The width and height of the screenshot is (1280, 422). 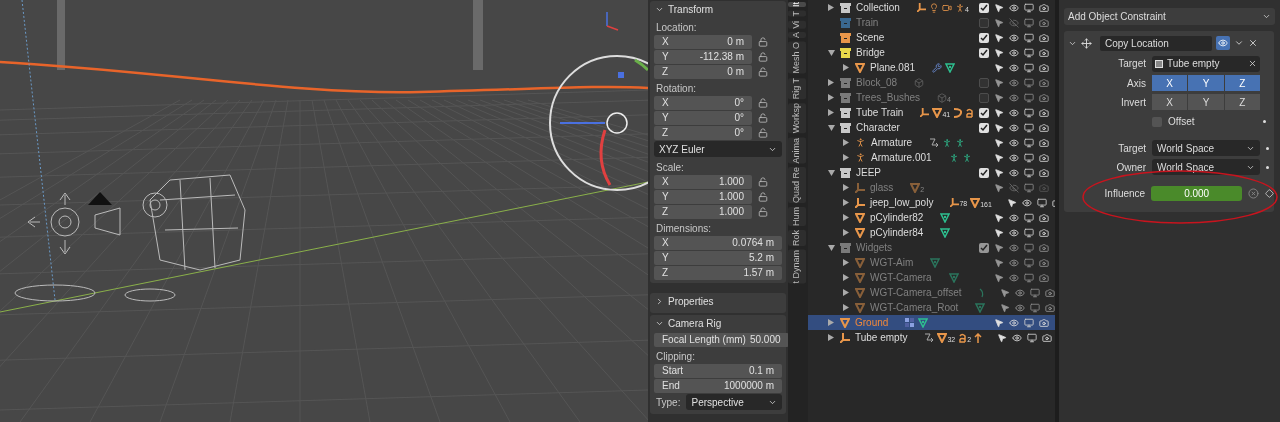 What do you see at coordinates (718, 370) in the screenshot?
I see `number-field: Start 0.1 m` at bounding box center [718, 370].